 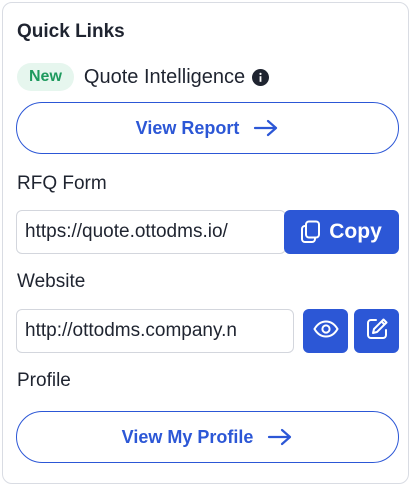 What do you see at coordinates (261, 77) in the screenshot?
I see `info-icon` at bounding box center [261, 77].